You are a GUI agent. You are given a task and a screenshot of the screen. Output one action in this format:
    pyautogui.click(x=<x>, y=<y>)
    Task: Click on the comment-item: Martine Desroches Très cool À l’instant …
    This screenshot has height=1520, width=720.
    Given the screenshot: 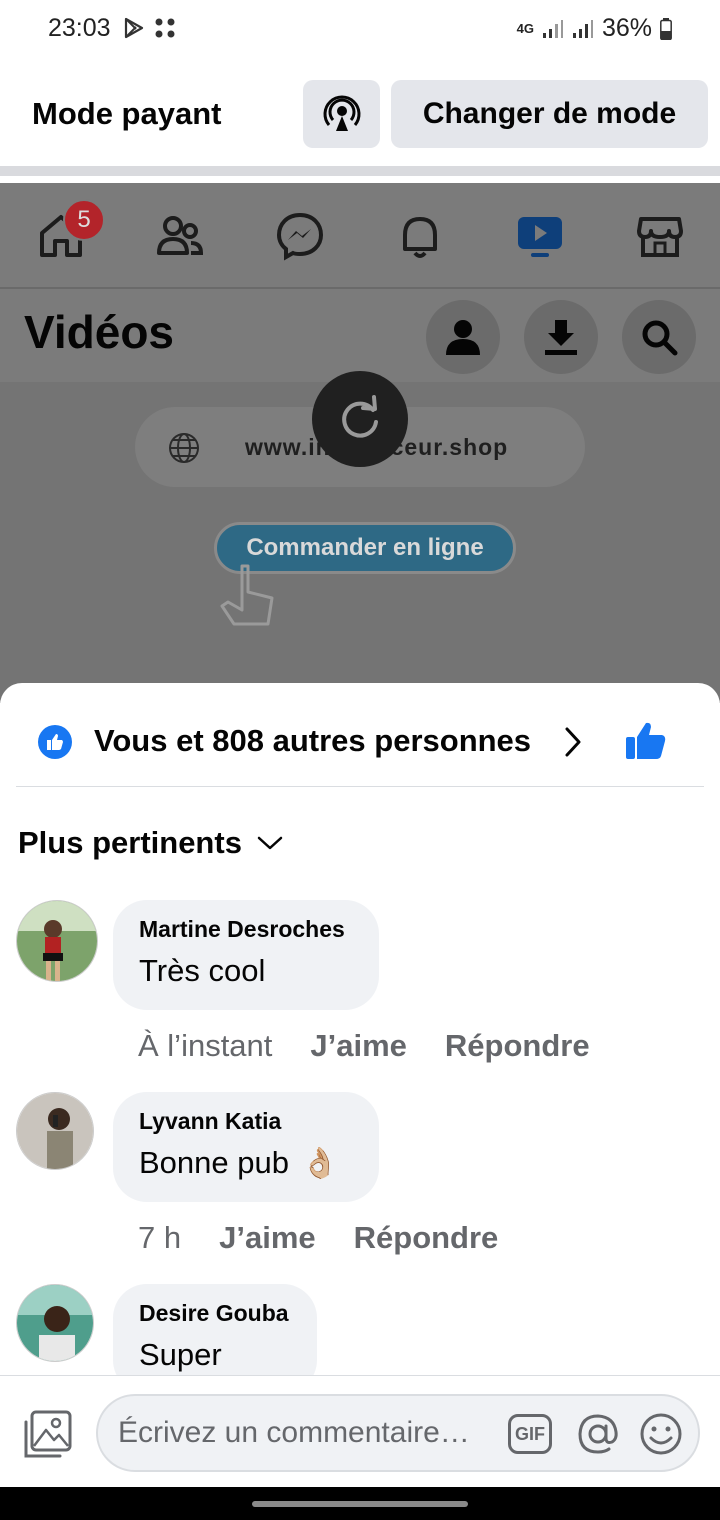 What is the action you would take?
    pyautogui.click(x=360, y=990)
    